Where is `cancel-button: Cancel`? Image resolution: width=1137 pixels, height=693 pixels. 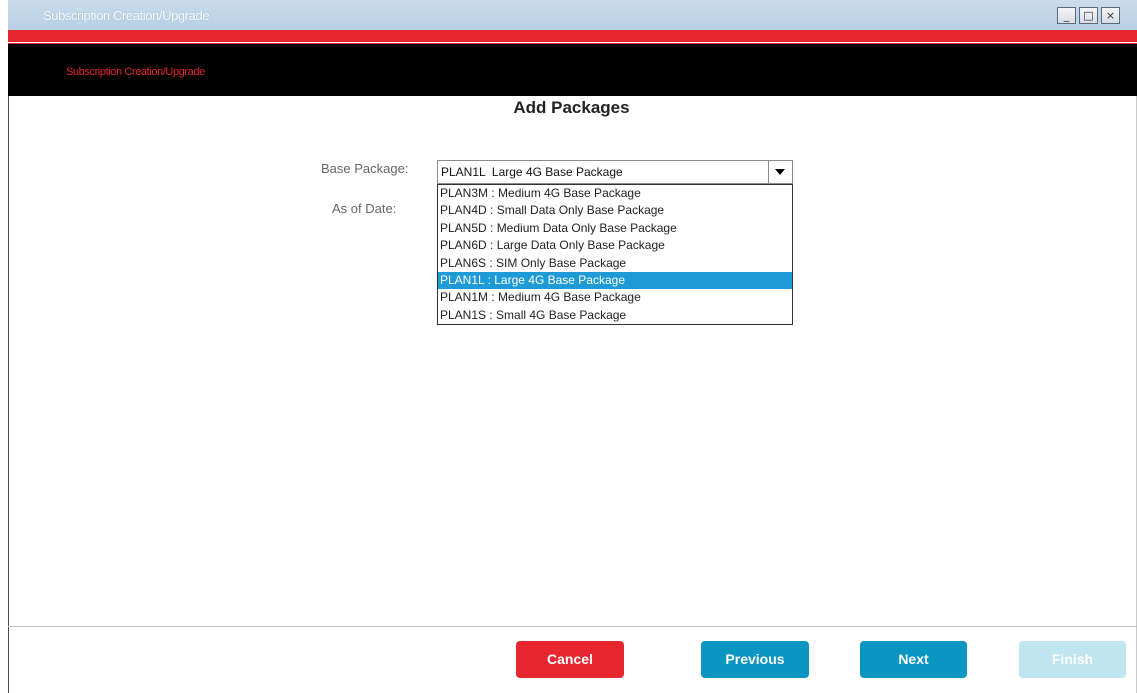
cancel-button: Cancel is located at coordinates (570, 659).